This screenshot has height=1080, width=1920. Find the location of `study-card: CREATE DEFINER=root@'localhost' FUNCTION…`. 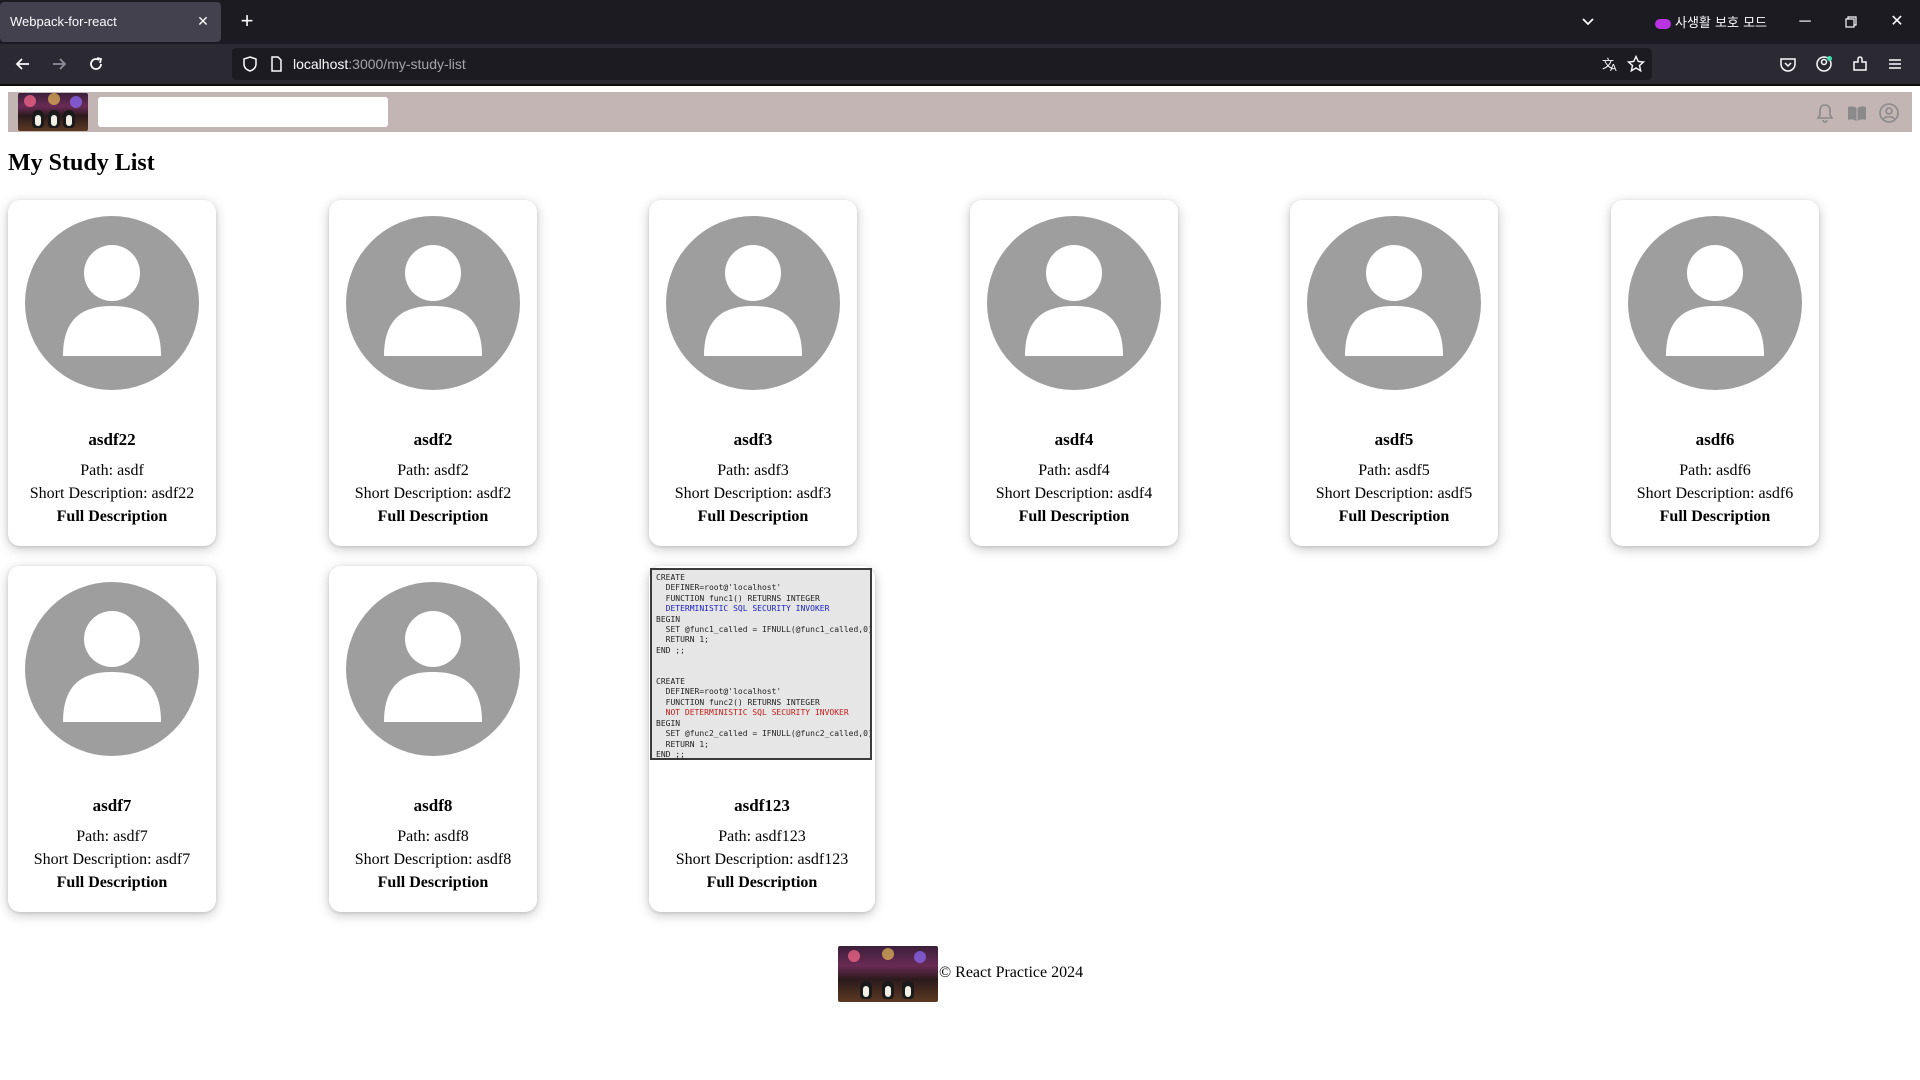

study-card: CREATE DEFINER=root@'localhost' FUNCTION… is located at coordinates (762, 739).